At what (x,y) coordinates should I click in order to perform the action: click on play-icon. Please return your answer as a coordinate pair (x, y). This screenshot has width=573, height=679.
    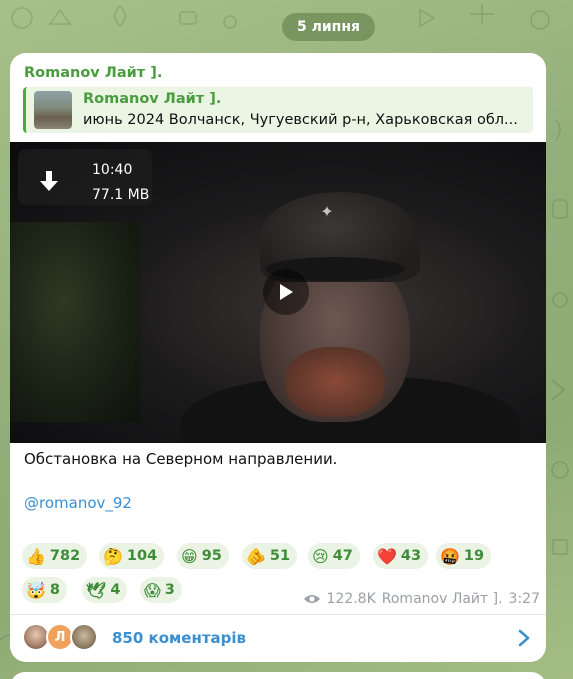
    Looking at the image, I should click on (286, 292).